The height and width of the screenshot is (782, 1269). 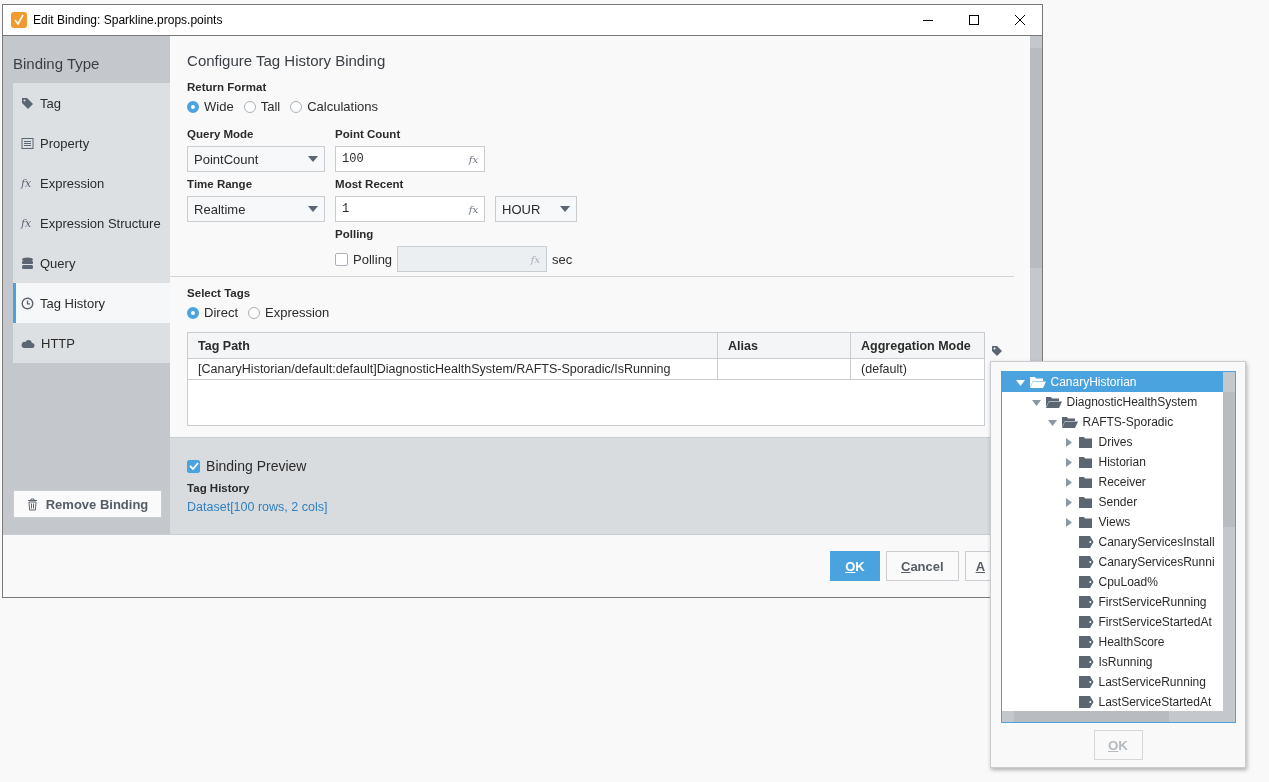 I want to click on tree-item: FirstServiceRunning, so click(x=1112, y=602).